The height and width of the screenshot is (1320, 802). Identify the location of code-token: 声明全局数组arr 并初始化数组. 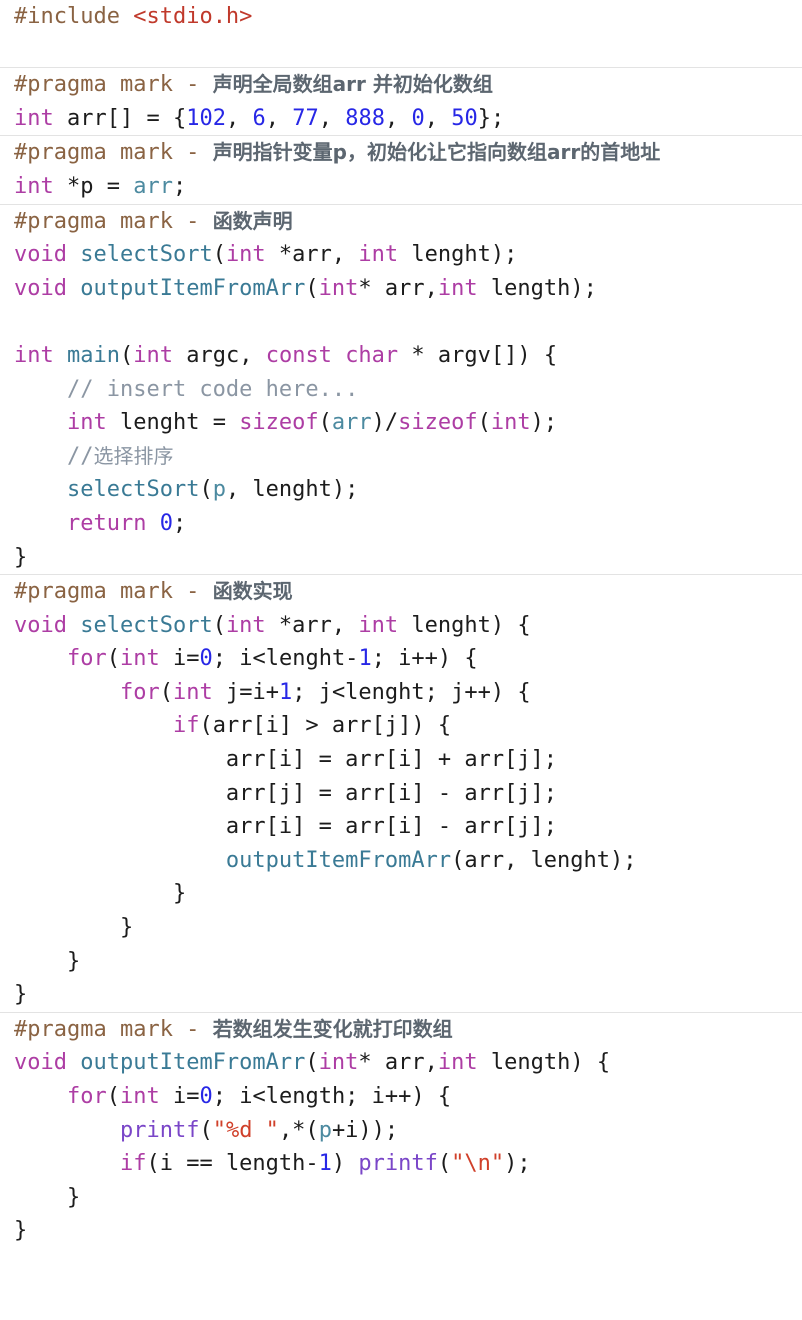
(352, 84).